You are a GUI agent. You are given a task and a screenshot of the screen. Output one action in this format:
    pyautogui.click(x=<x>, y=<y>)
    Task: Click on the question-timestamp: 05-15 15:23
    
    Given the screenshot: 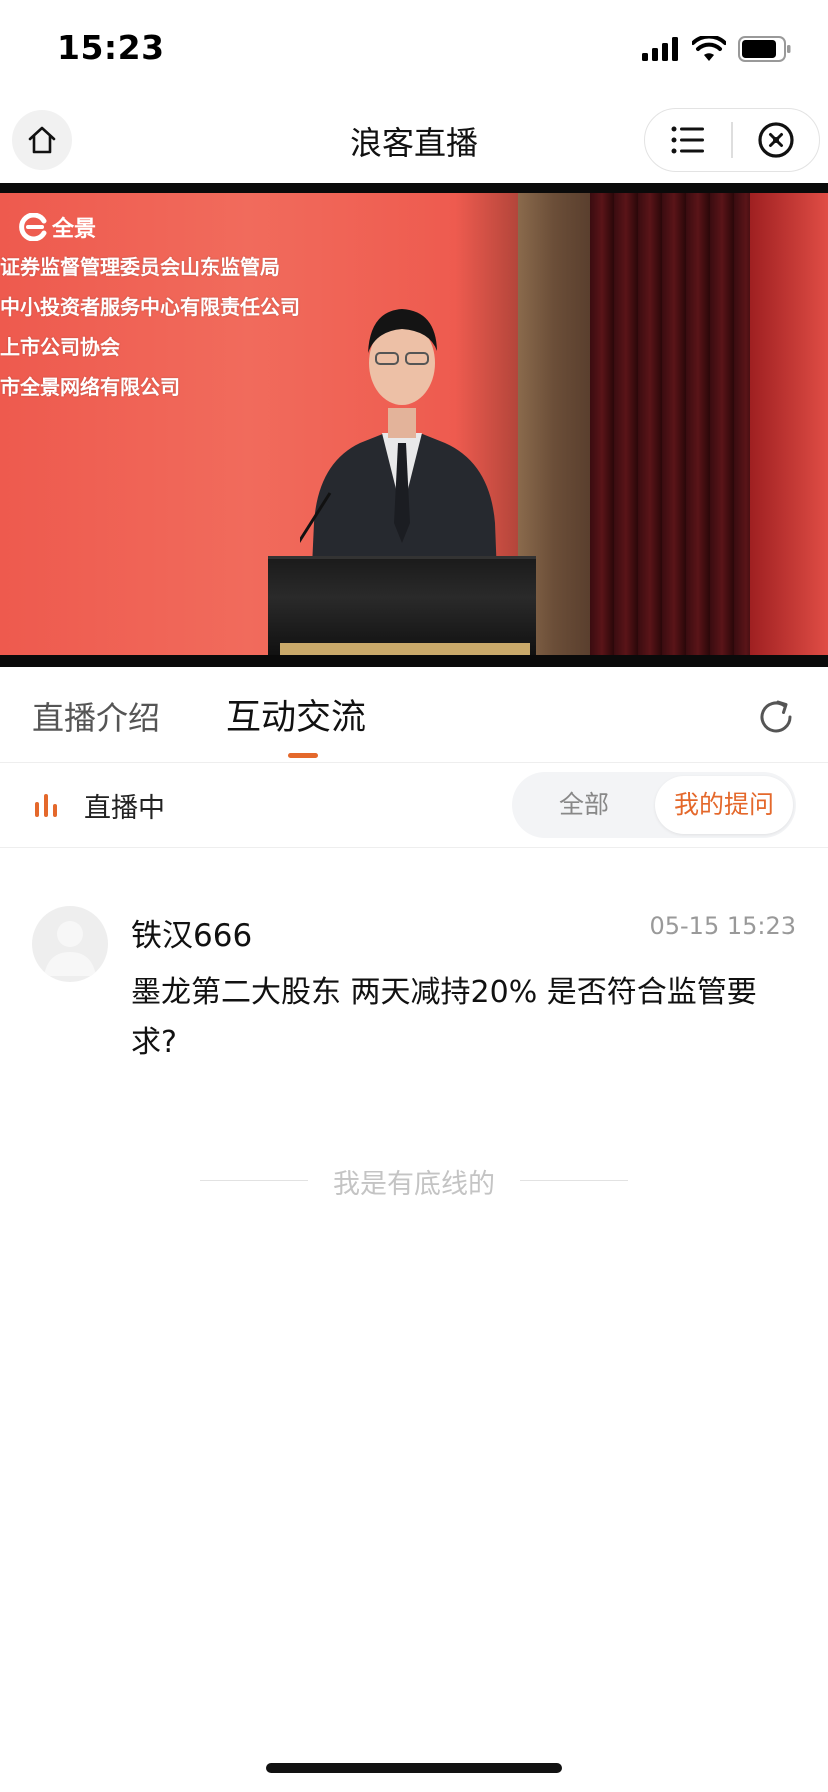 What is the action you would take?
    pyautogui.click(x=722, y=926)
    